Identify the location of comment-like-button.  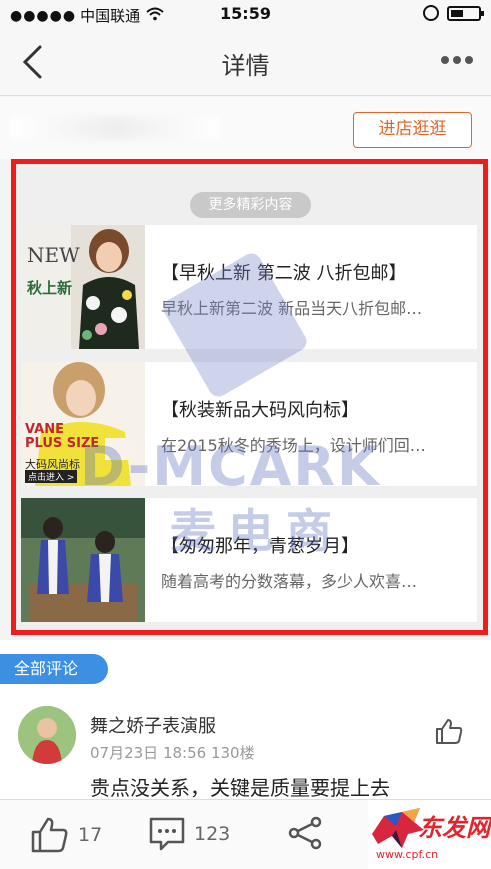
(449, 731).